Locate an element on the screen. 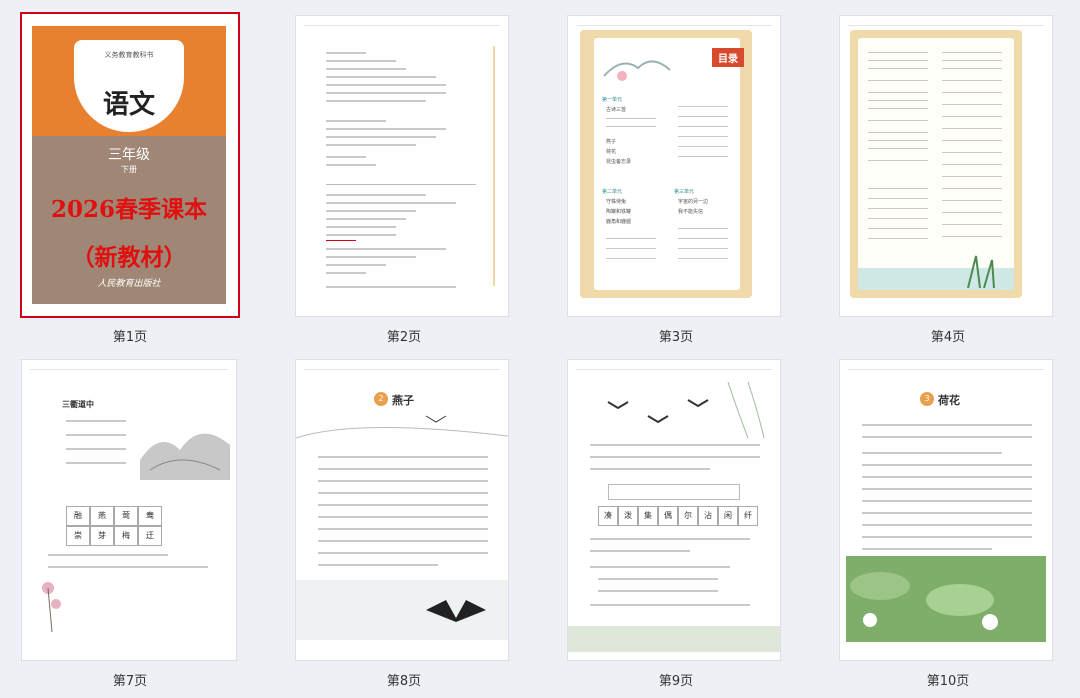 The width and height of the screenshot is (1080, 698). page-thumbnail-8: 2 燕子 is located at coordinates (402, 510).